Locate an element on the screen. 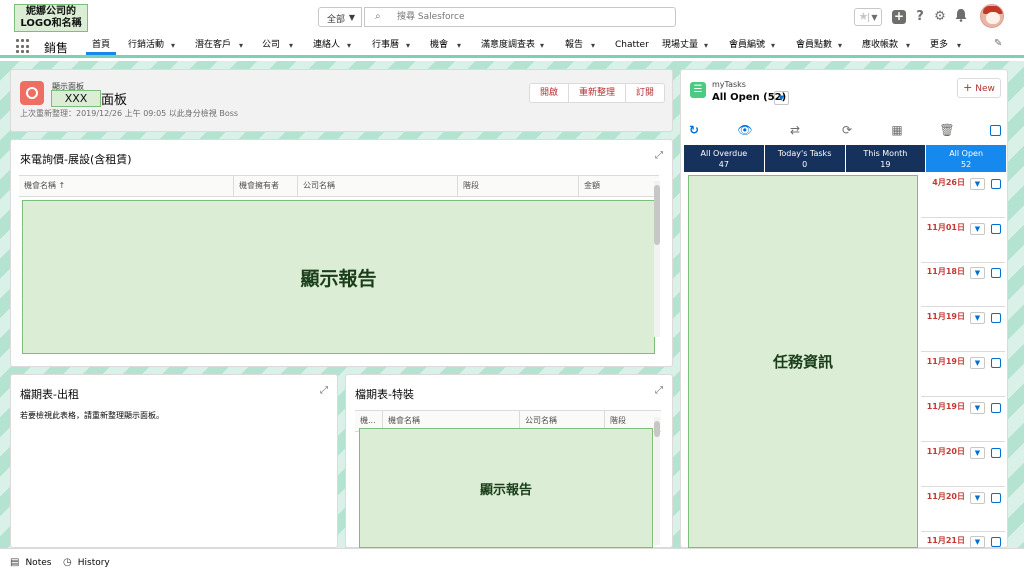 Image resolution: width=1024 pixels, height=576 pixels. tab-opportunities: 機會 is located at coordinates (439, 45).